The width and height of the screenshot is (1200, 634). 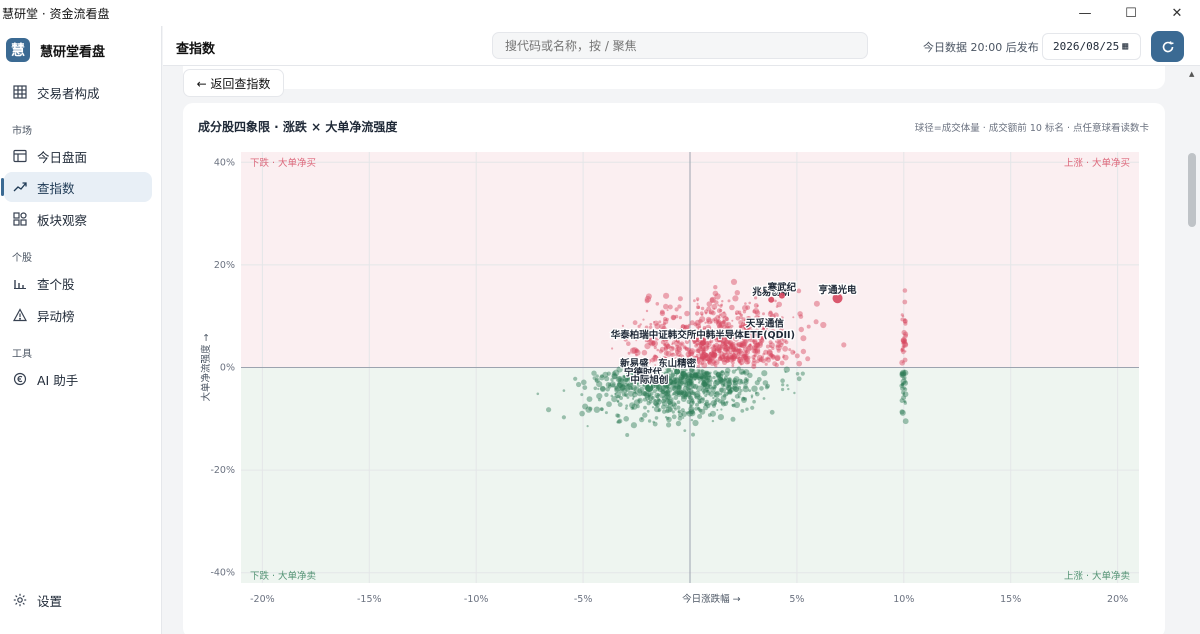 I want to click on sidebar-item-anomaly: 异动榜, so click(x=78, y=315).